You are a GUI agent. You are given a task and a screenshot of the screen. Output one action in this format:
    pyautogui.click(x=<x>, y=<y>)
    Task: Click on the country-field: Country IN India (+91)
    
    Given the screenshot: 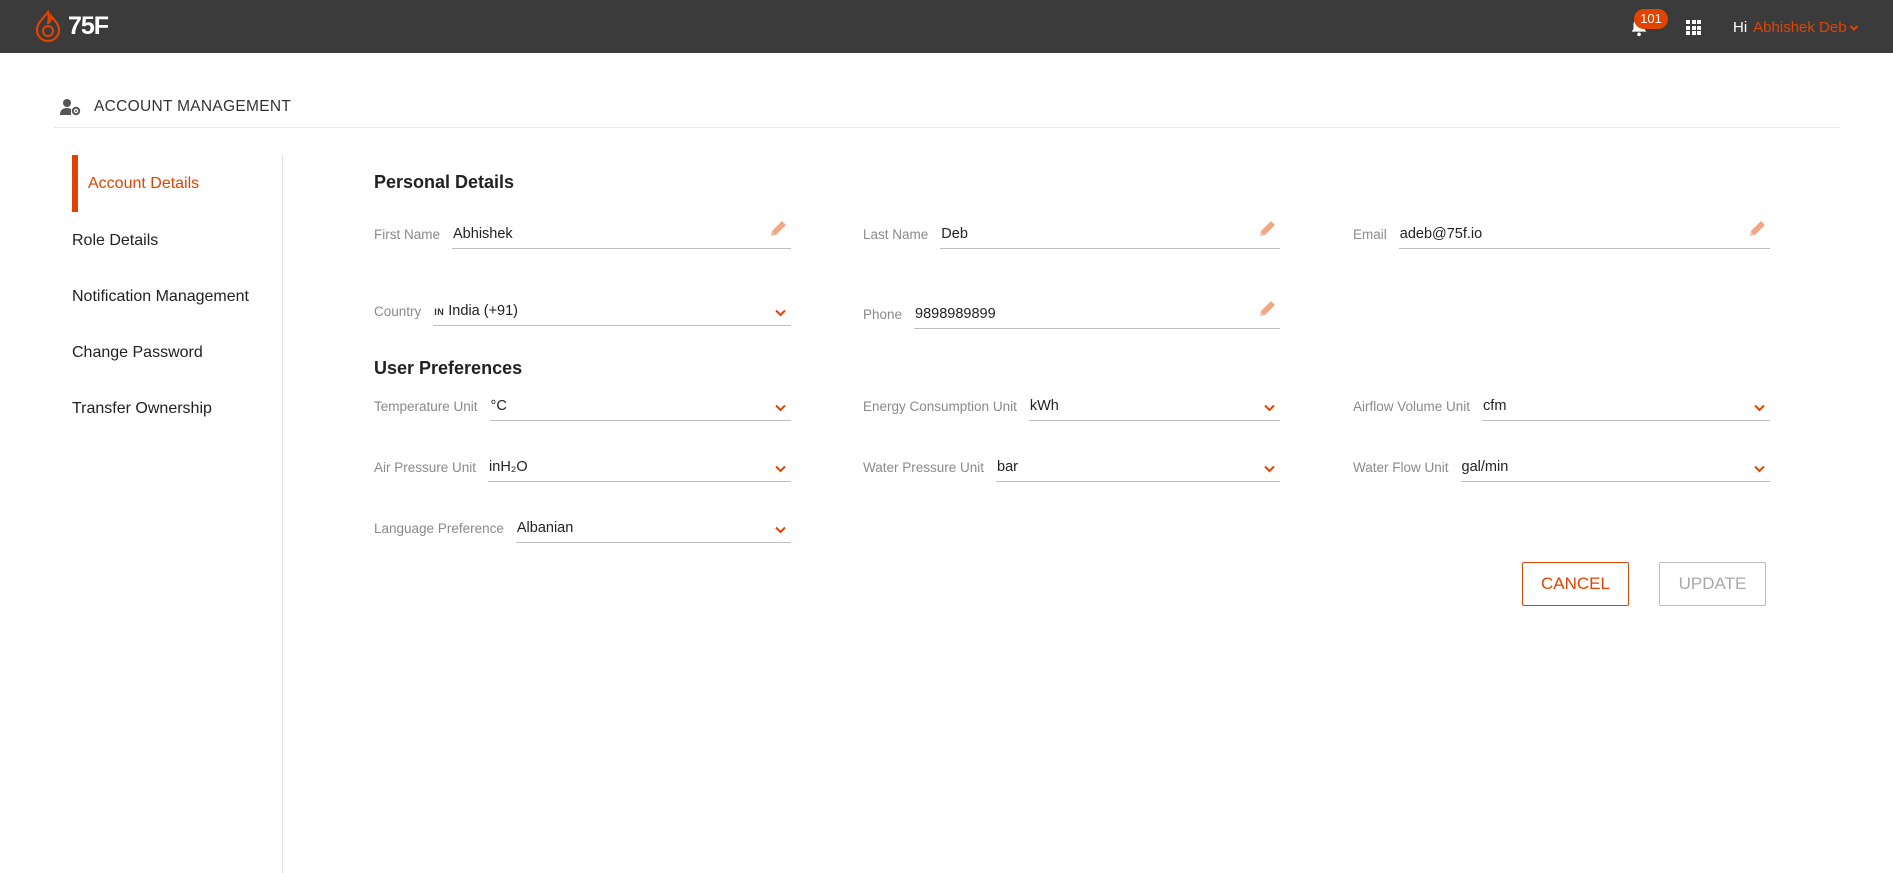 What is the action you would take?
    pyautogui.click(x=582, y=308)
    